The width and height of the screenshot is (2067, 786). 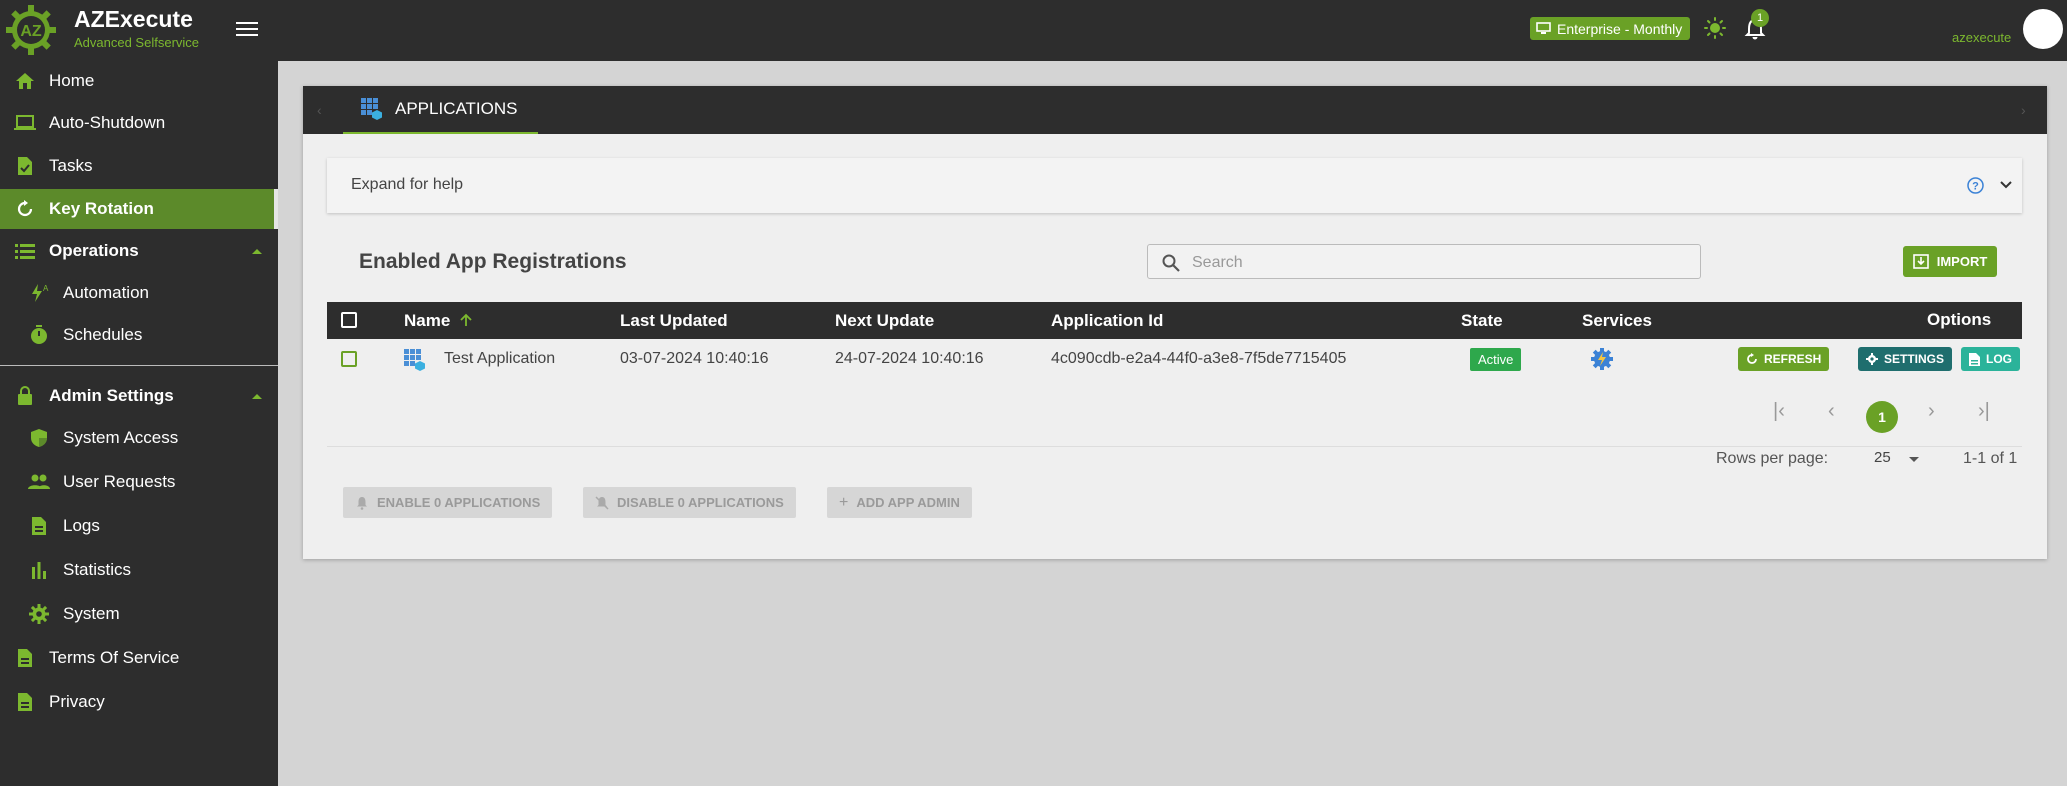 What do you see at coordinates (39, 438) in the screenshot?
I see `shield-icon` at bounding box center [39, 438].